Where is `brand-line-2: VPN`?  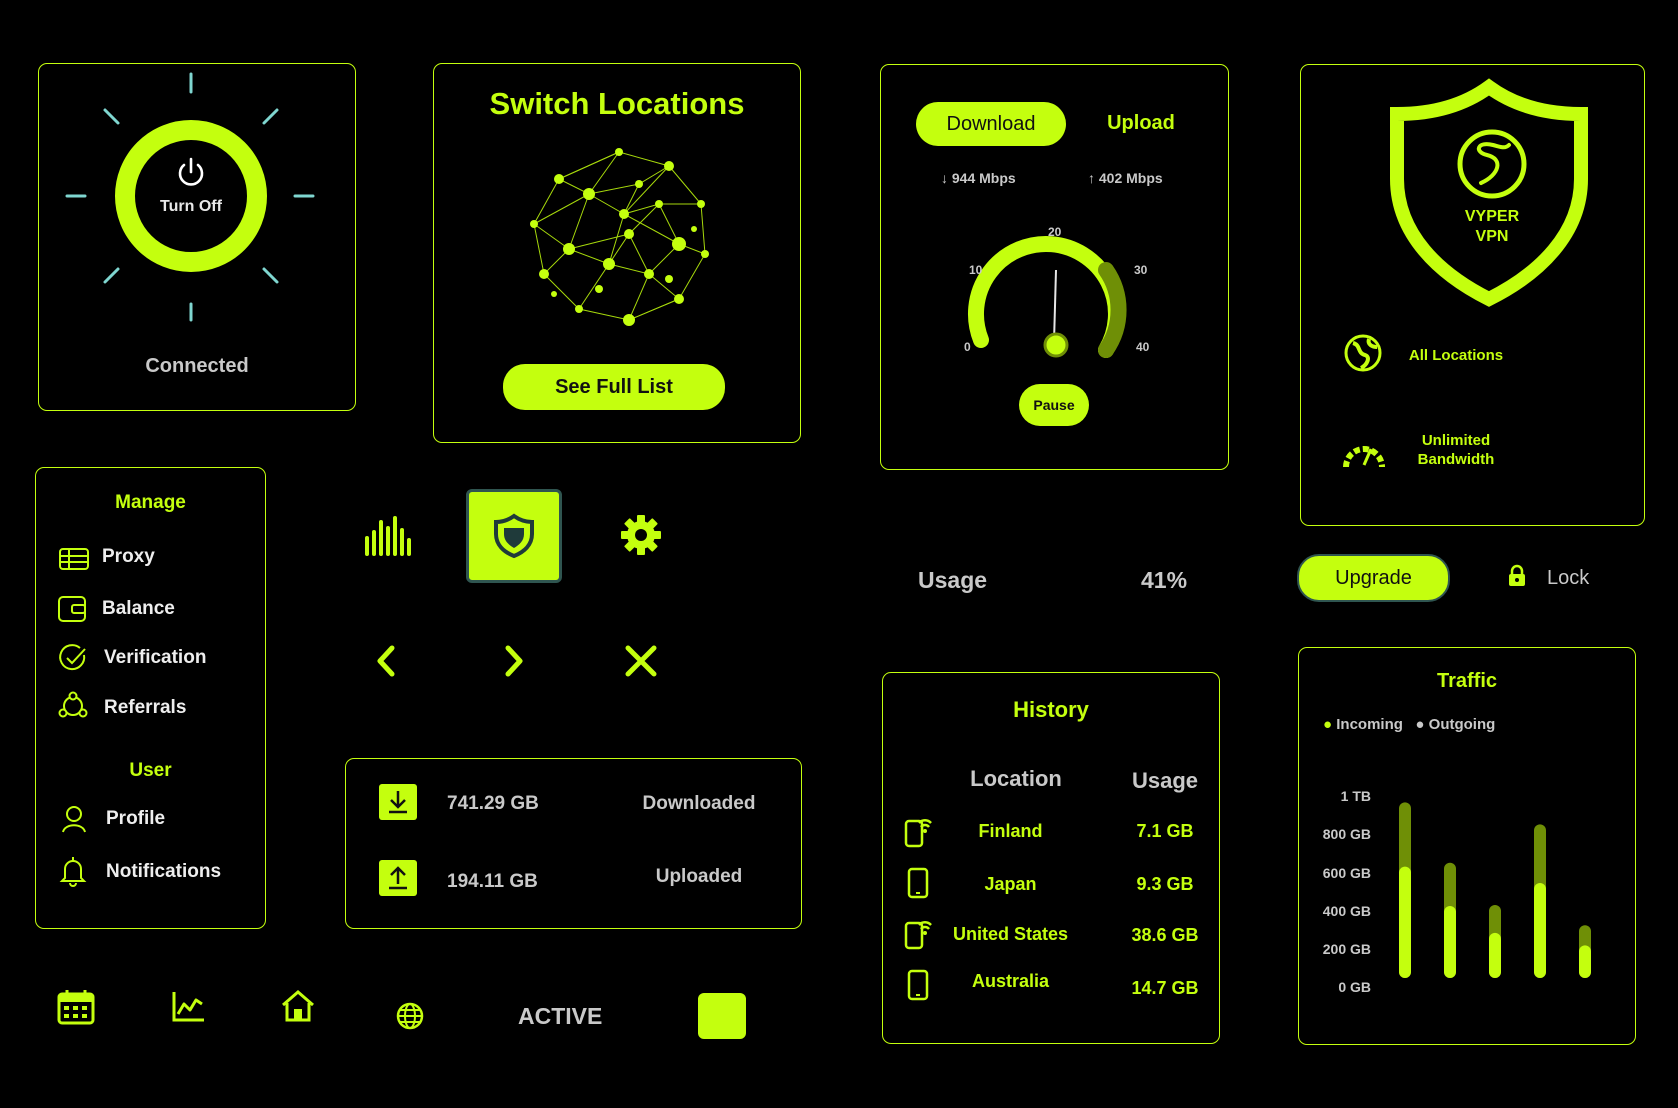
brand-line-2: VPN is located at coordinates (1492, 236).